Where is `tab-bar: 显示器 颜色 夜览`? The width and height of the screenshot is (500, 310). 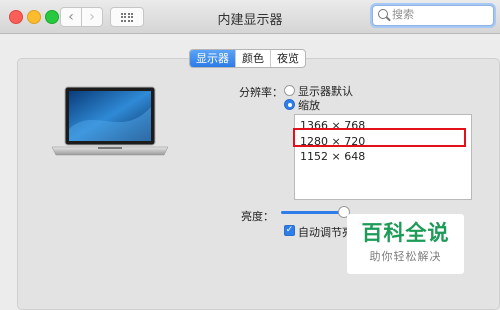
tab-bar: 显示器 颜色 夜览 is located at coordinates (247, 58).